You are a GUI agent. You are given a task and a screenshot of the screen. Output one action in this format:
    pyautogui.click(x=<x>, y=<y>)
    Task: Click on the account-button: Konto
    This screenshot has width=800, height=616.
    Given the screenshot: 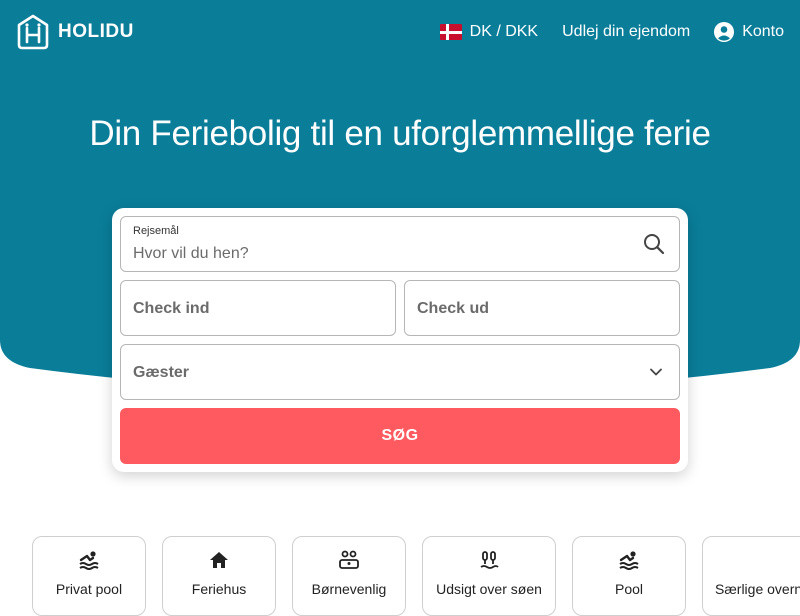 What is the action you would take?
    pyautogui.click(x=749, y=32)
    